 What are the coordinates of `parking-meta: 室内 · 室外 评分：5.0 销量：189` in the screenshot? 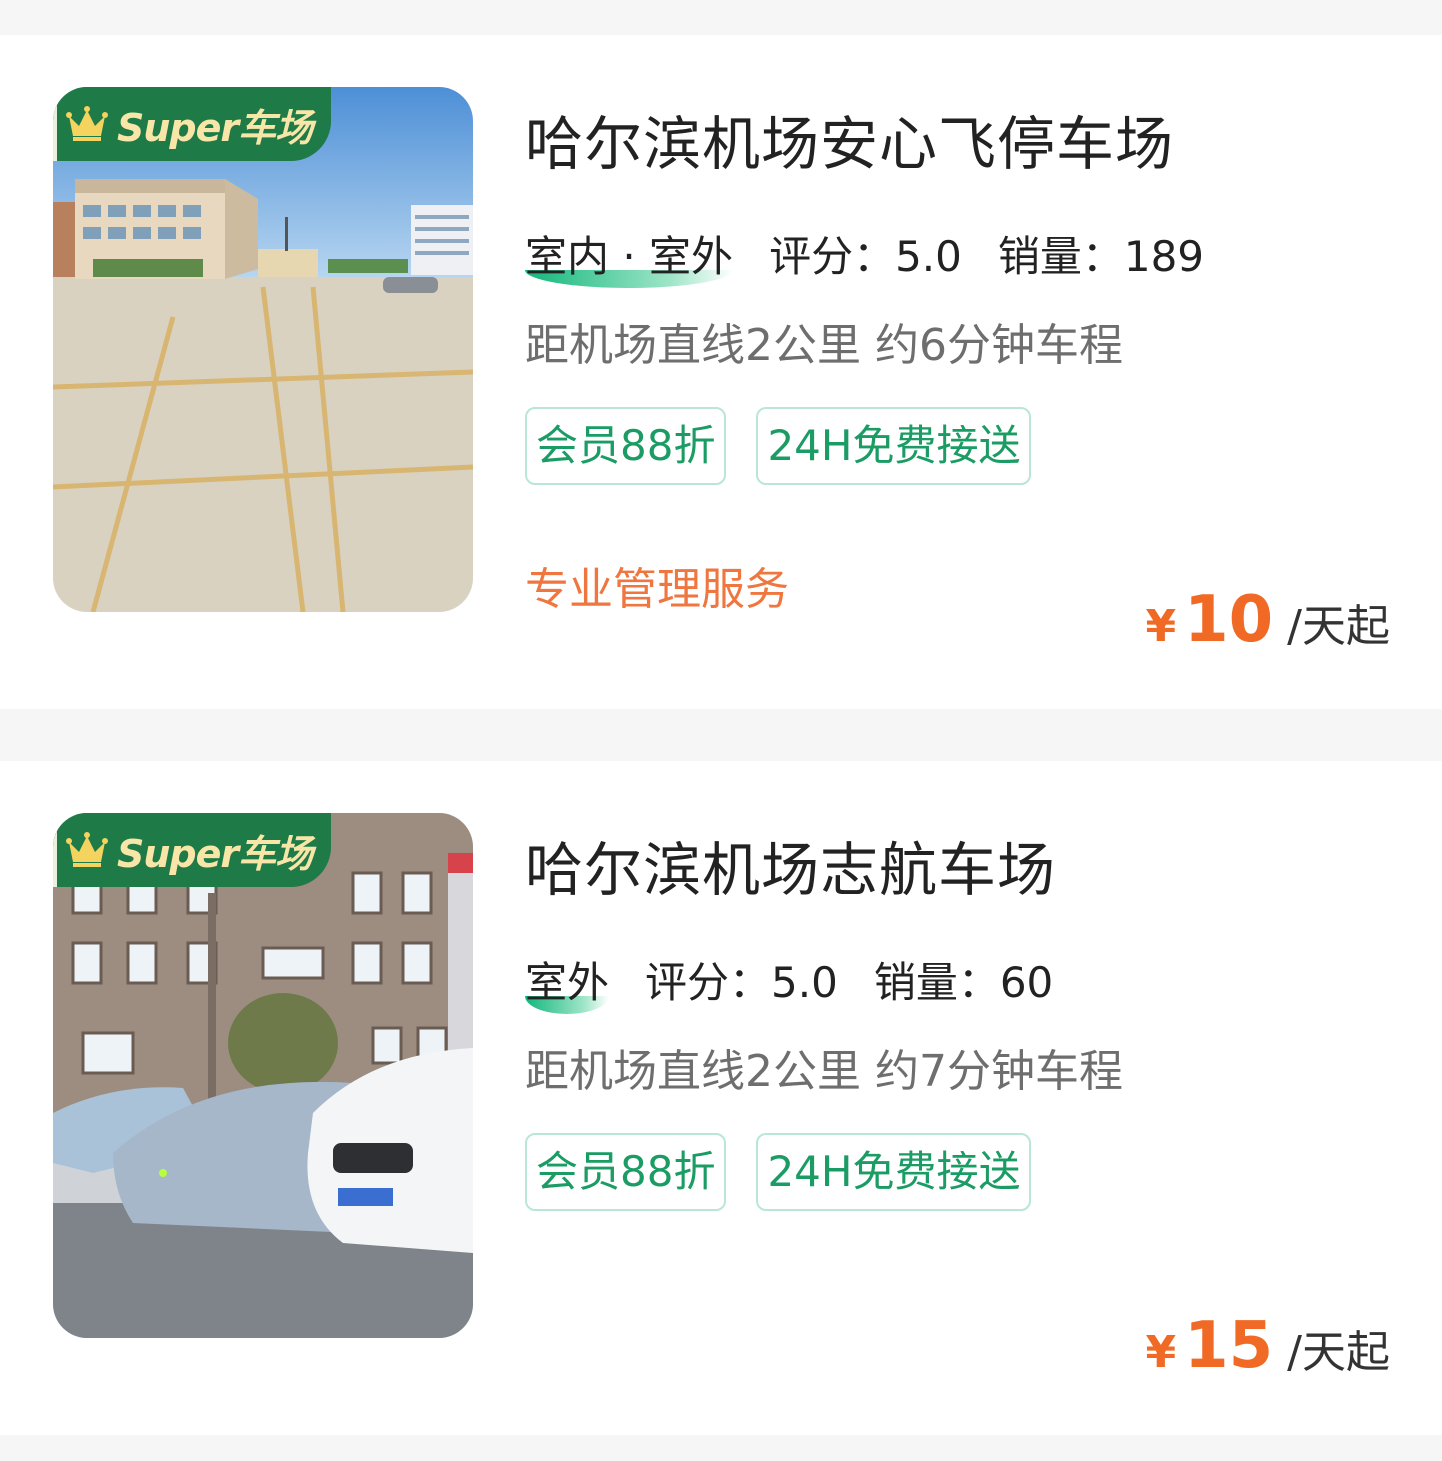 It's located at (865, 255).